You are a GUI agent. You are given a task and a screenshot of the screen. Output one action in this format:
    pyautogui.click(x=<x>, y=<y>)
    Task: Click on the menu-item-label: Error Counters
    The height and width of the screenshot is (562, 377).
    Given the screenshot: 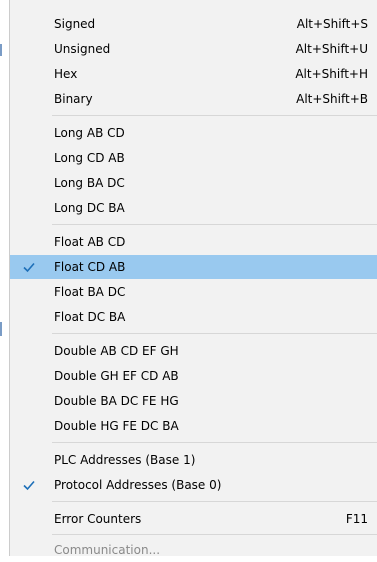 What is the action you would take?
    pyautogui.click(x=98, y=519)
    